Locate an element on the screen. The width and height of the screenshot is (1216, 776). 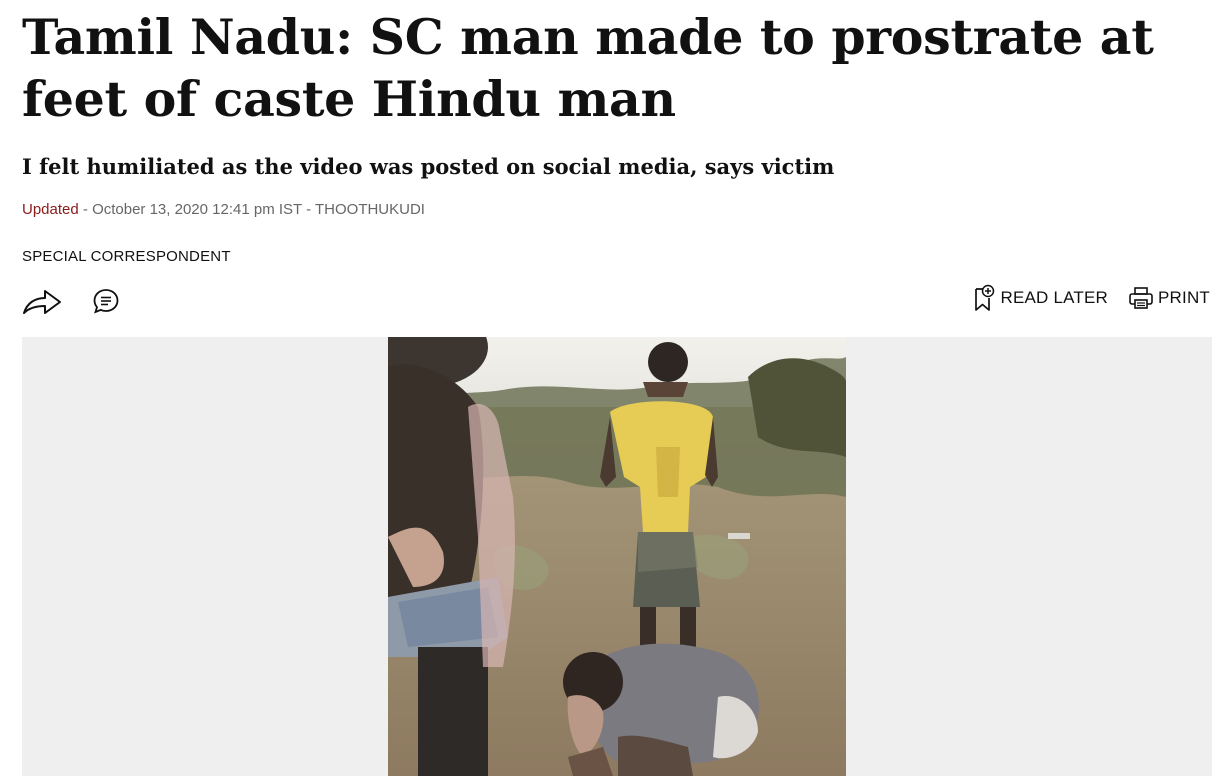
social-toolbar is located at coordinates (74, 301).